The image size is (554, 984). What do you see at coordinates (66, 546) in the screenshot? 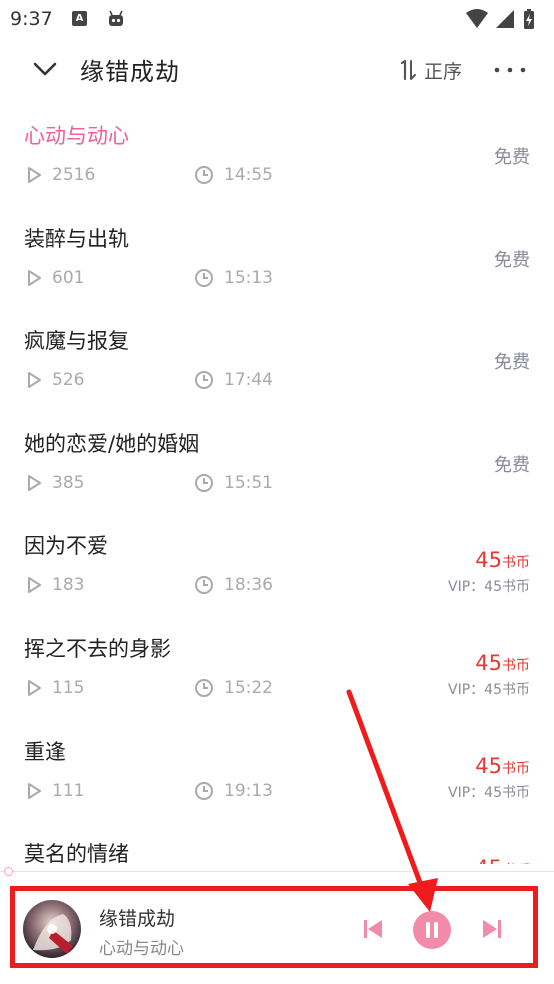
I see `episode-title: 因为不爱` at bounding box center [66, 546].